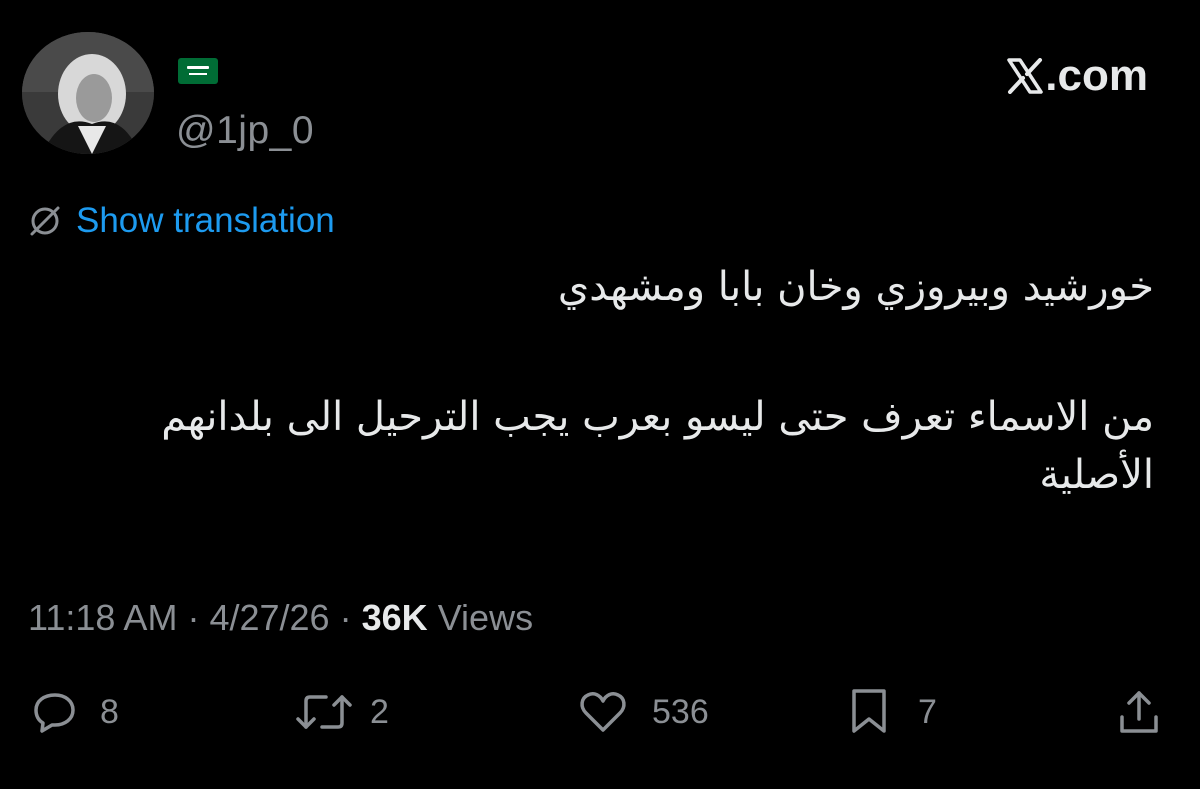 This screenshot has width=1200, height=789. I want to click on like-button: 536, so click(643, 712).